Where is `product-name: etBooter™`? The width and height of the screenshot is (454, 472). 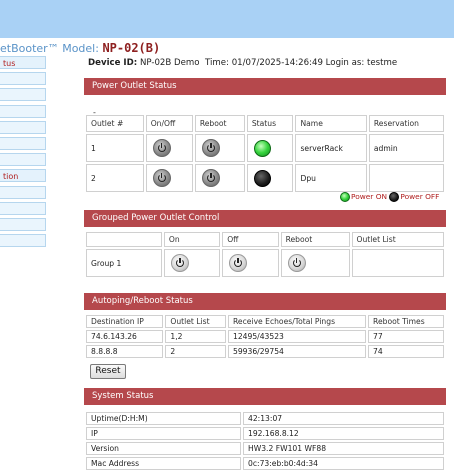
product-name: etBooter™ is located at coordinates (29, 48).